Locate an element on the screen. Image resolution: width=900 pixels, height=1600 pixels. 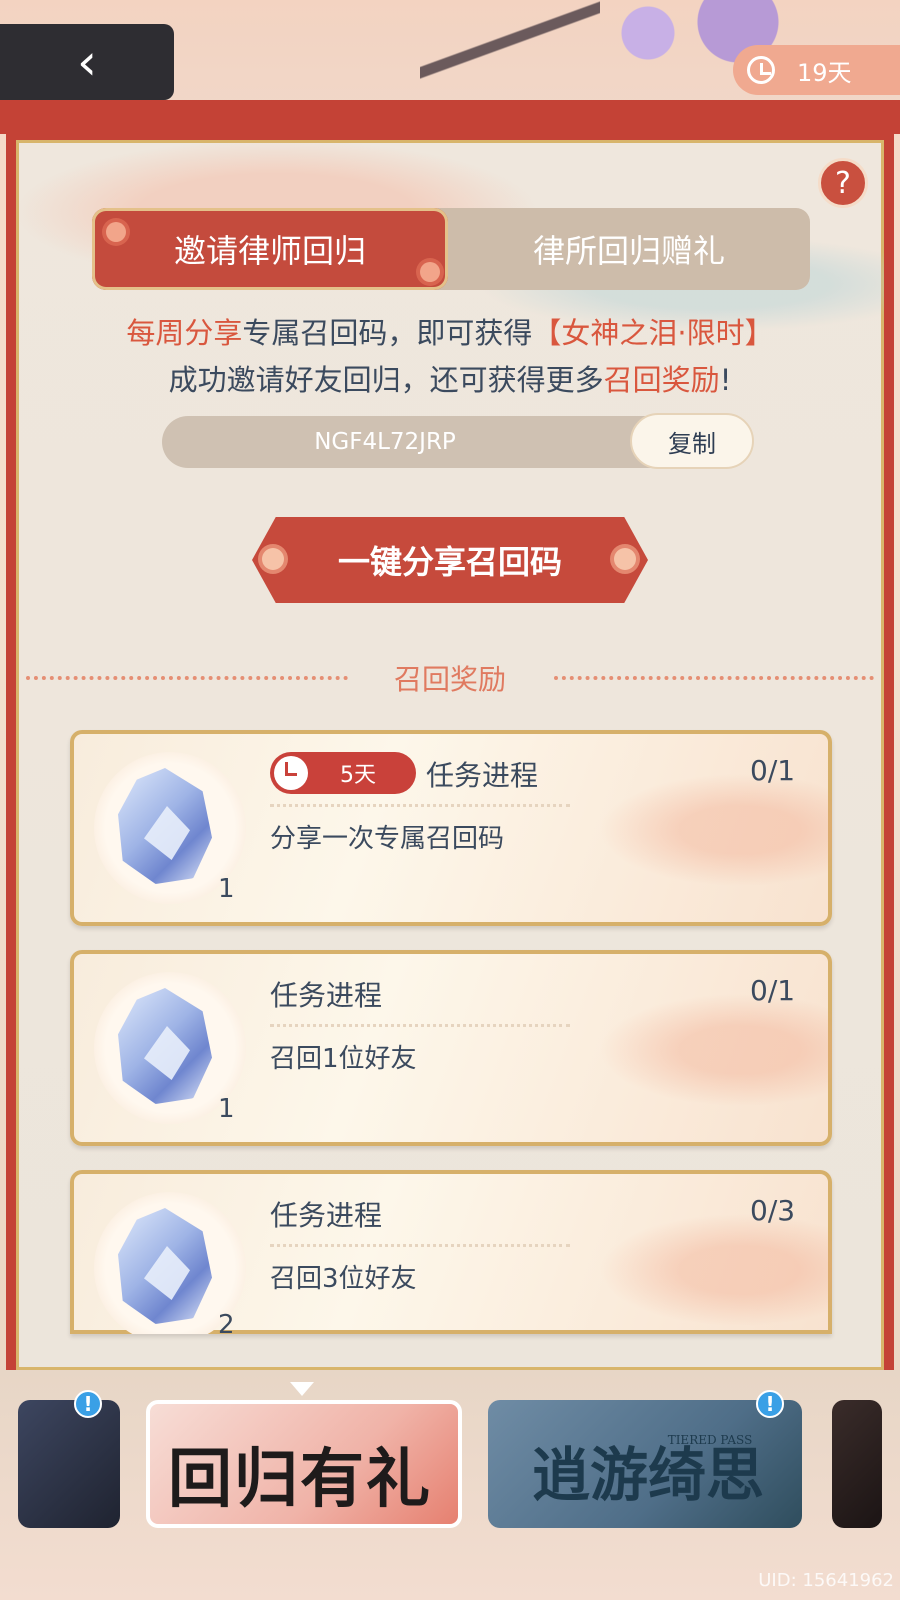
highlight-text: 【女神之泪·限时】 is located at coordinates (653, 333).